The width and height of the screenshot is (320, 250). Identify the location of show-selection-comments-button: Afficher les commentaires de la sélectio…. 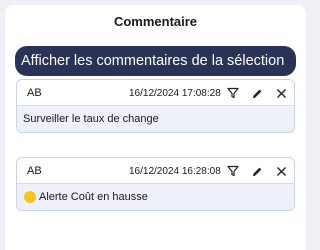
(155, 61).